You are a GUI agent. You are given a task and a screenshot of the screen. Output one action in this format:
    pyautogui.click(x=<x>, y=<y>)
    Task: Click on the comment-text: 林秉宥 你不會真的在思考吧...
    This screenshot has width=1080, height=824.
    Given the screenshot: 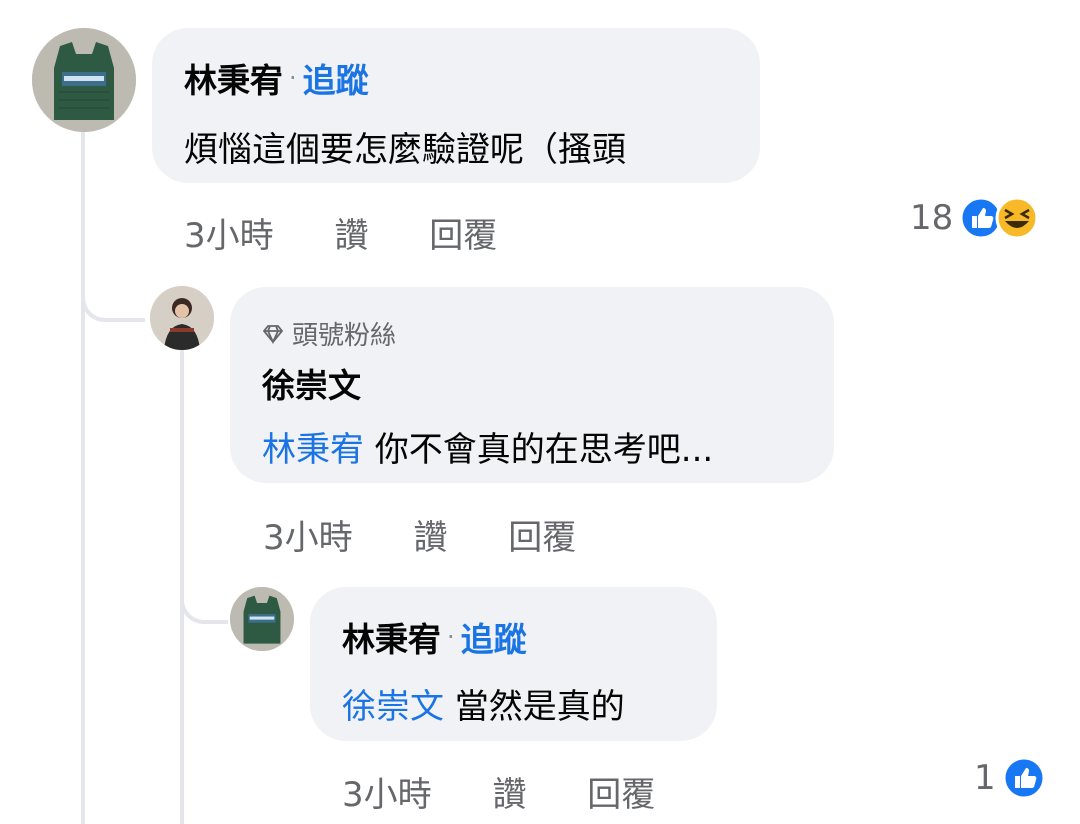 What is the action you would take?
    pyautogui.click(x=487, y=446)
    